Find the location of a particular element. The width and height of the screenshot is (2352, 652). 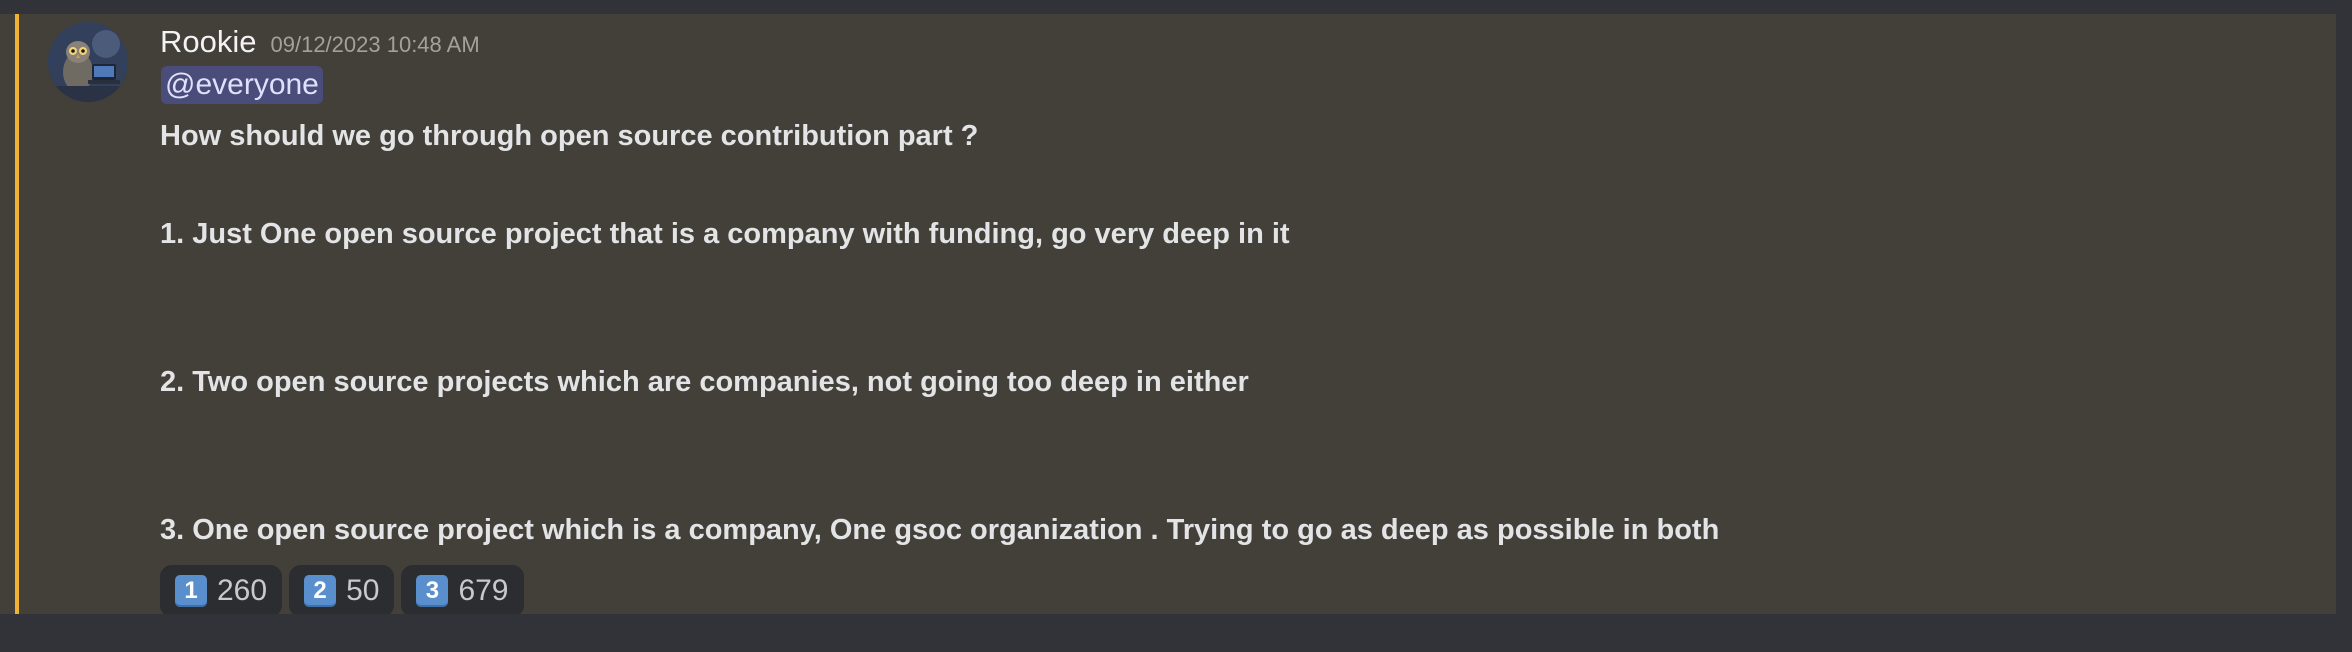

reaction-3: 3 679 is located at coordinates (462, 591).